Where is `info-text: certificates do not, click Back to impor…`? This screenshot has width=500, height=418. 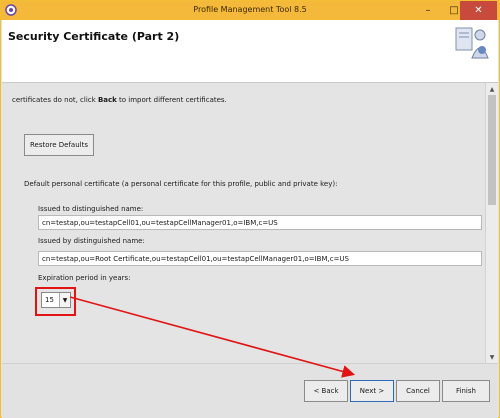
info-text: certificates do not, click Back to impor… is located at coordinates (119, 100).